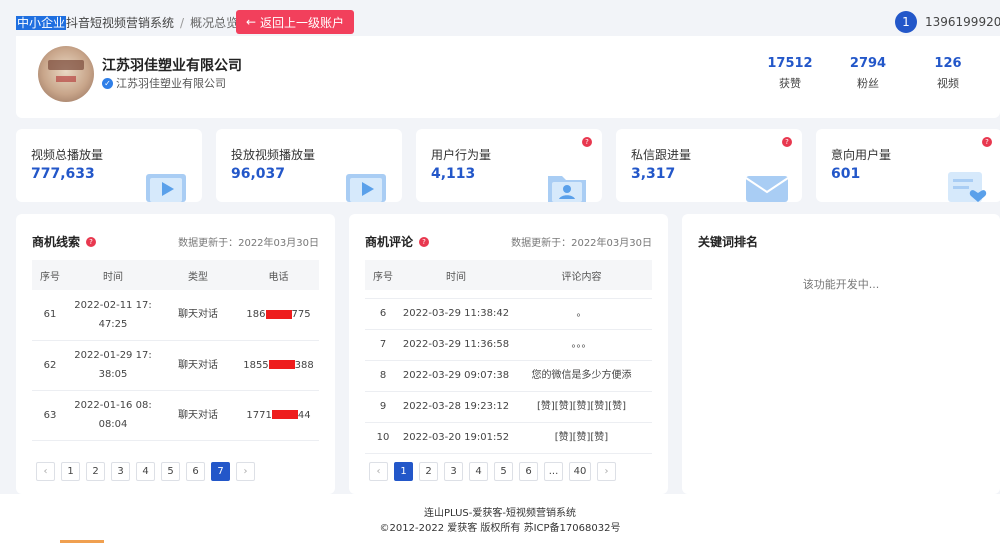  I want to click on user-folder-icon, so click(567, 189).